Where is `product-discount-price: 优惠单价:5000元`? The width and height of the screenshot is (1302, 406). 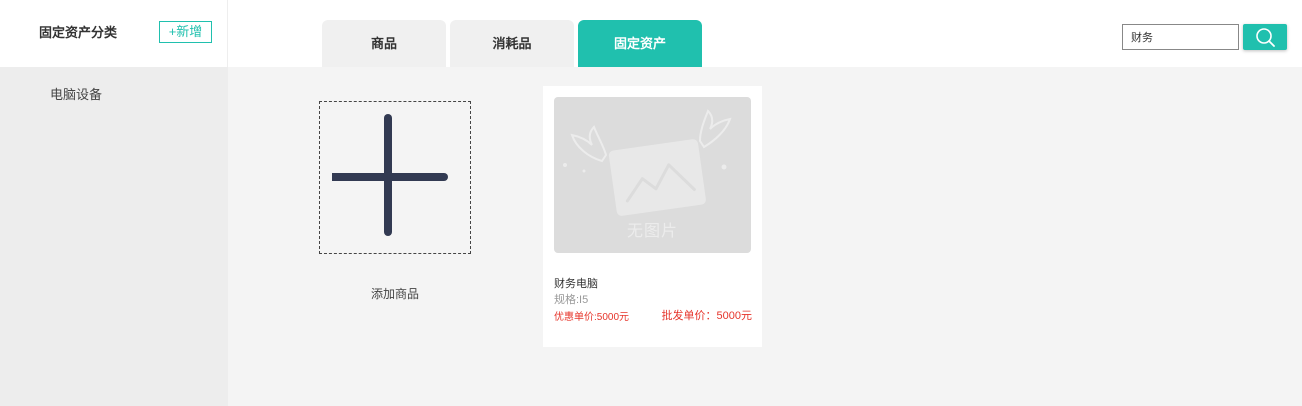
product-discount-price: 优惠单价:5000元 is located at coordinates (592, 317).